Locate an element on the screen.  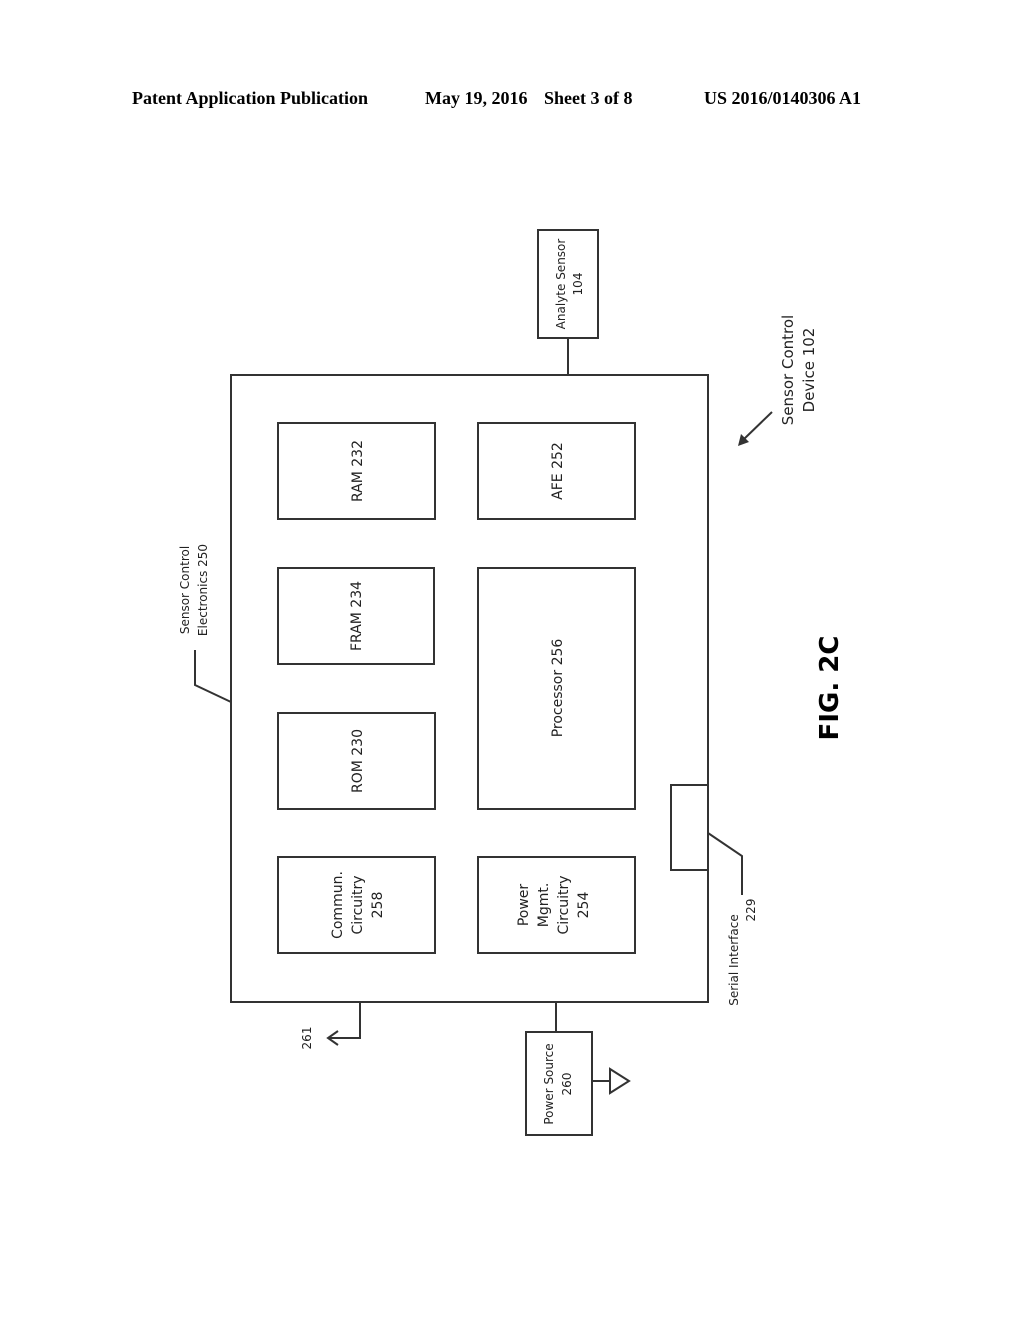
power-source-box is located at coordinates (559, 1083).